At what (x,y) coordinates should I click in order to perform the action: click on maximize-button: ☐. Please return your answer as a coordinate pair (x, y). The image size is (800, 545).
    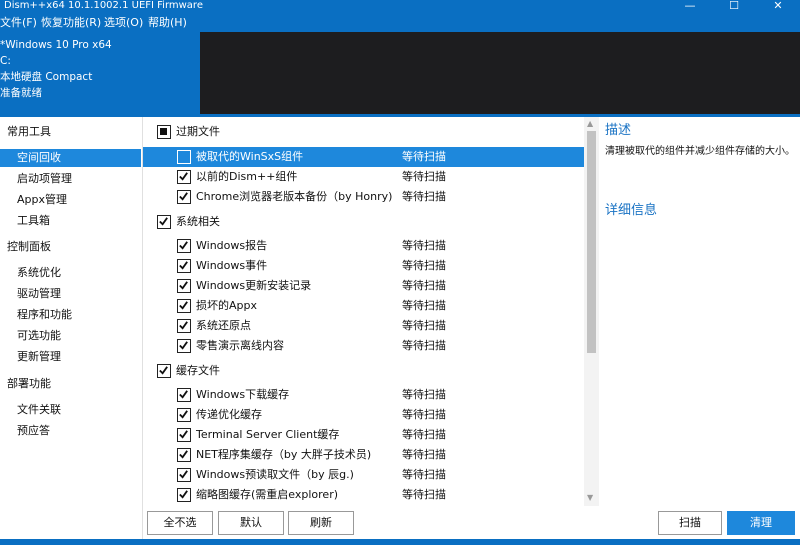
    Looking at the image, I should click on (734, 7).